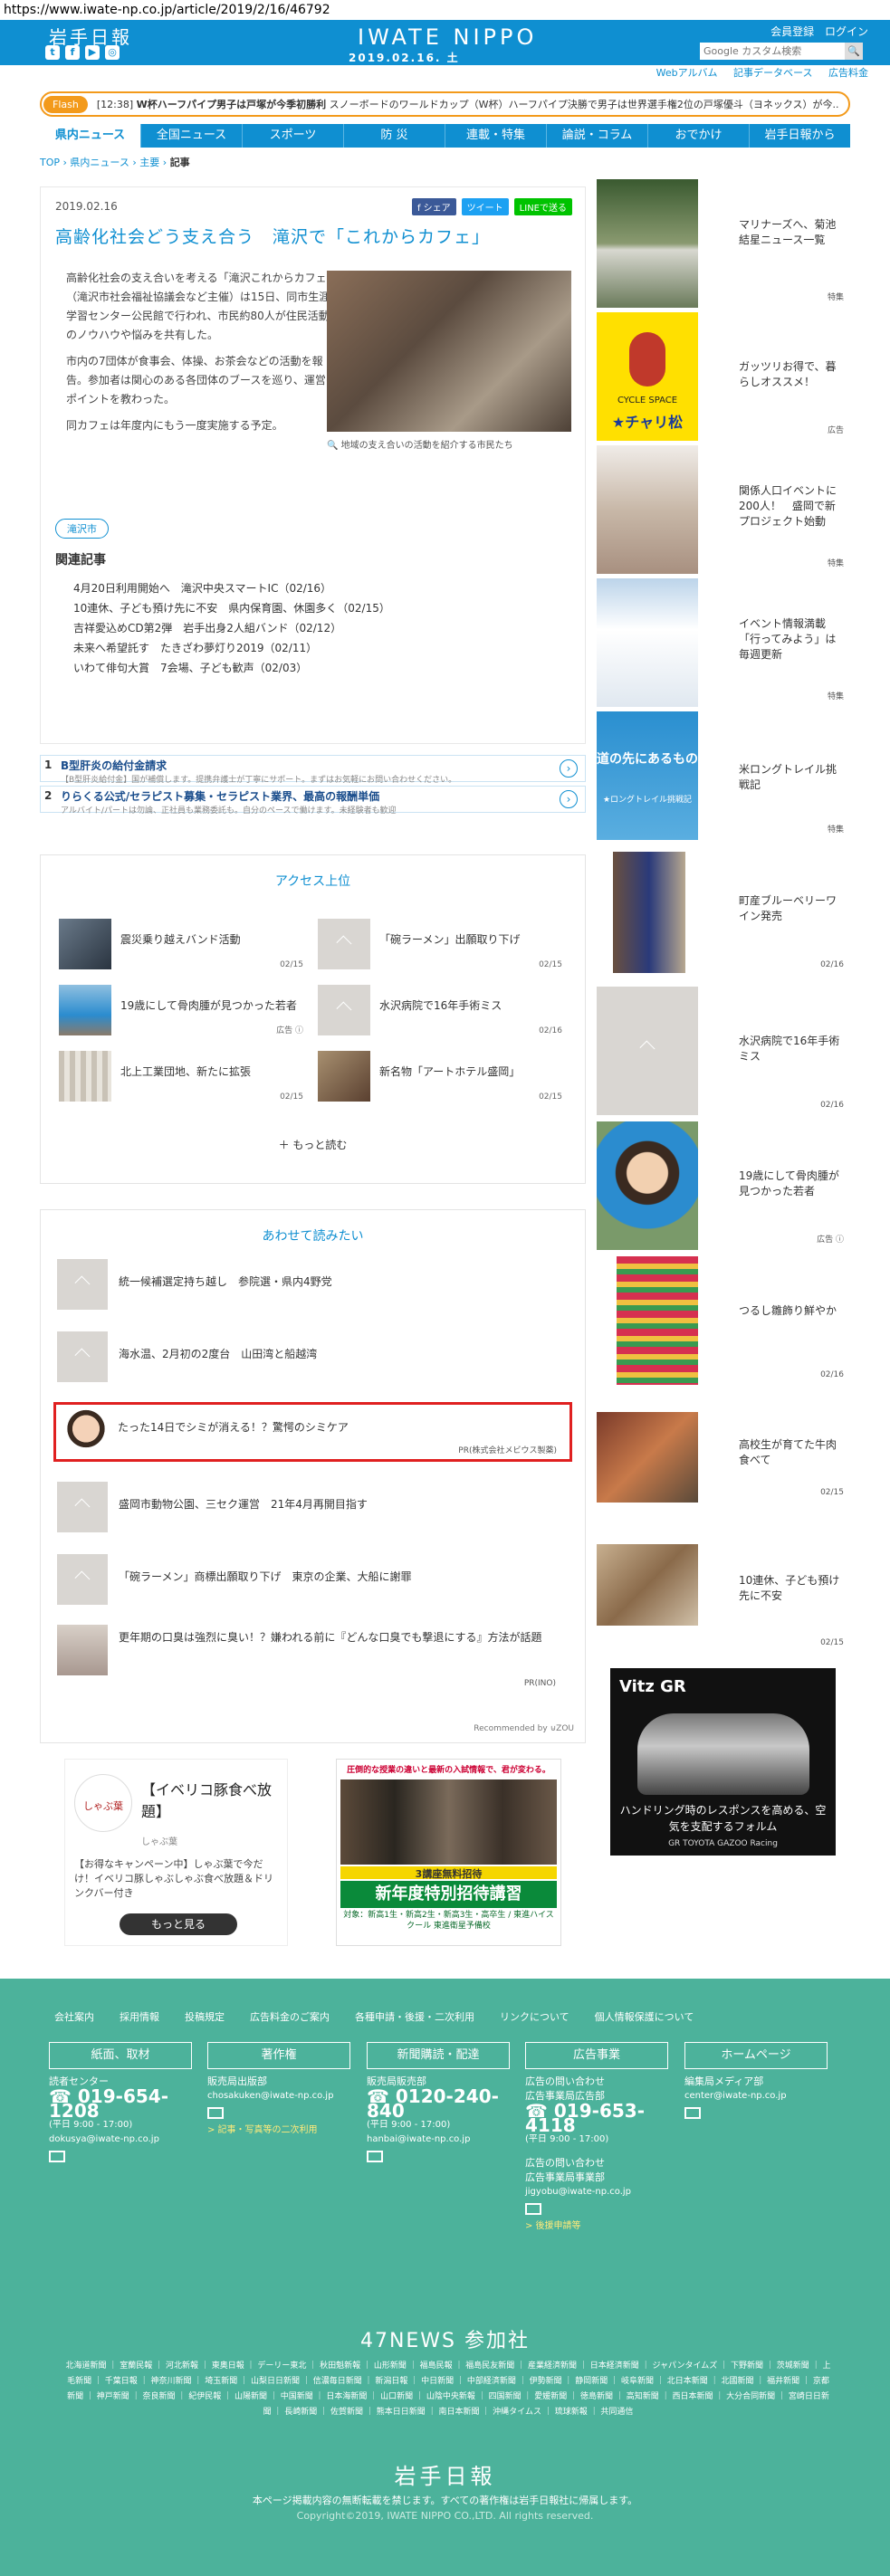 This screenshot has width=890, height=2576. What do you see at coordinates (284, 2096) in the screenshot?
I see `email: chosakuken@iwate-np.co.jp` at bounding box center [284, 2096].